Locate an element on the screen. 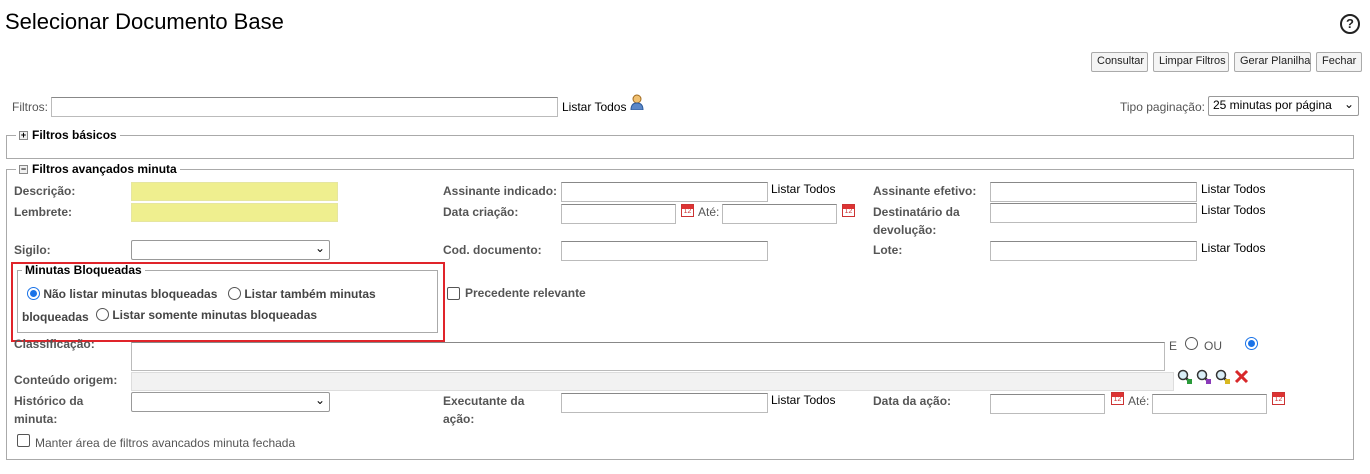  clear-icon is located at coordinates (1241, 378).